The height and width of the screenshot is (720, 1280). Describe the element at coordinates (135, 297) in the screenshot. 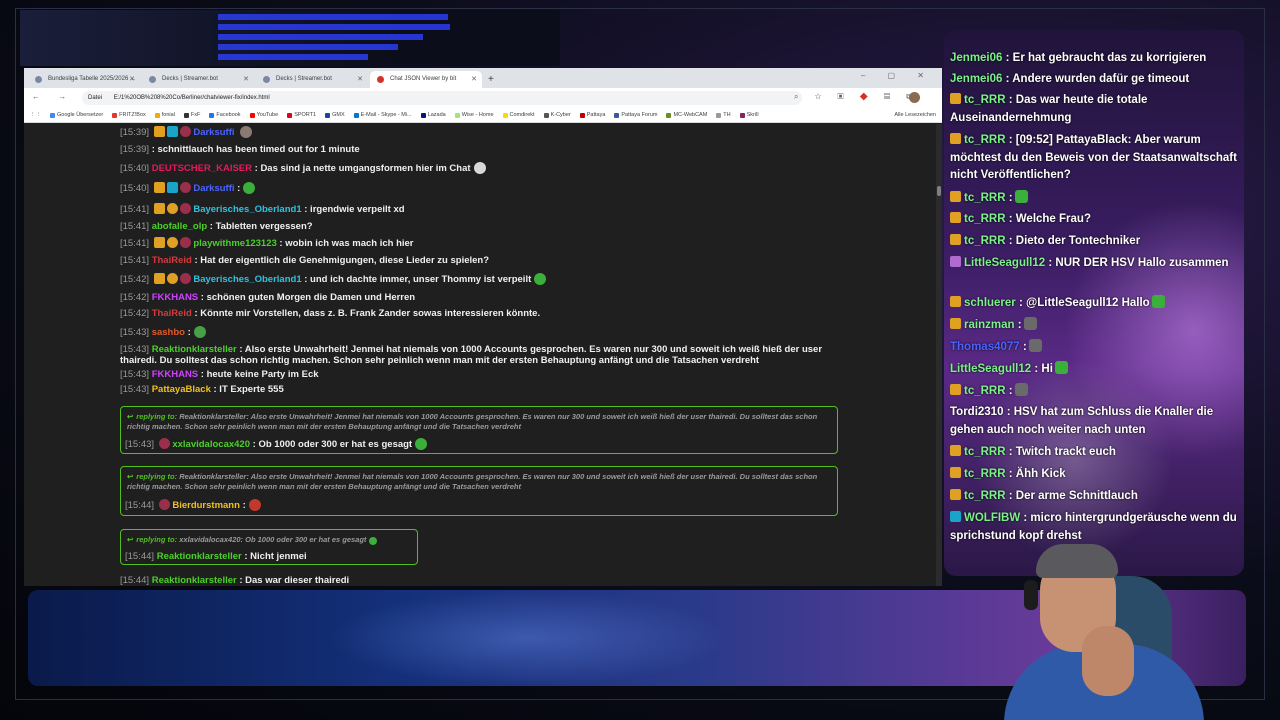

I see `timestamp: [15:42]` at that location.